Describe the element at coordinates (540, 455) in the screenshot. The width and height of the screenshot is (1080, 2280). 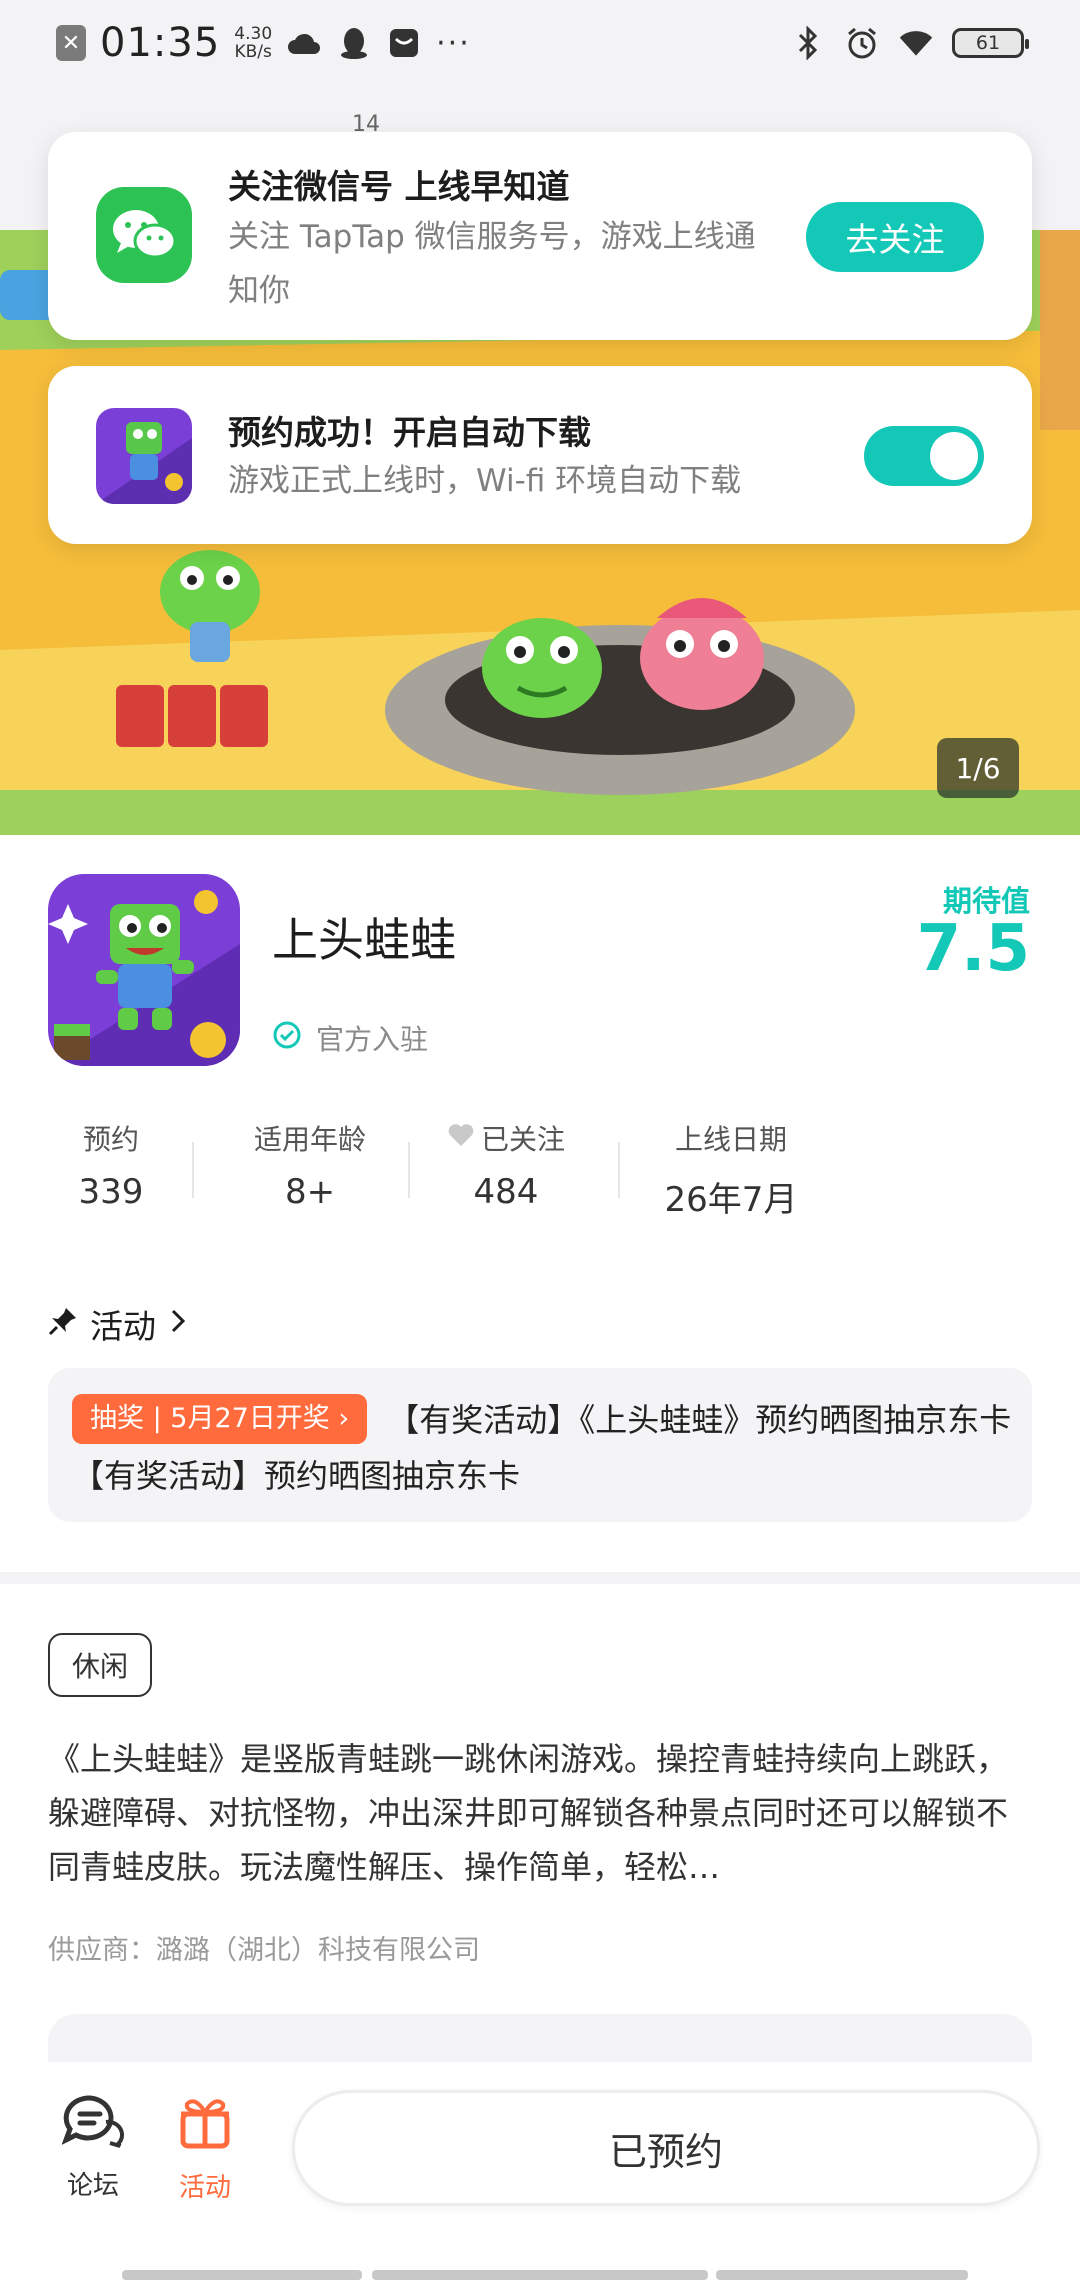
I see `reserve-success-card: 预约成功！开启自动下载 游戏正式上线时，Wi-fi 环境自动下载` at that location.